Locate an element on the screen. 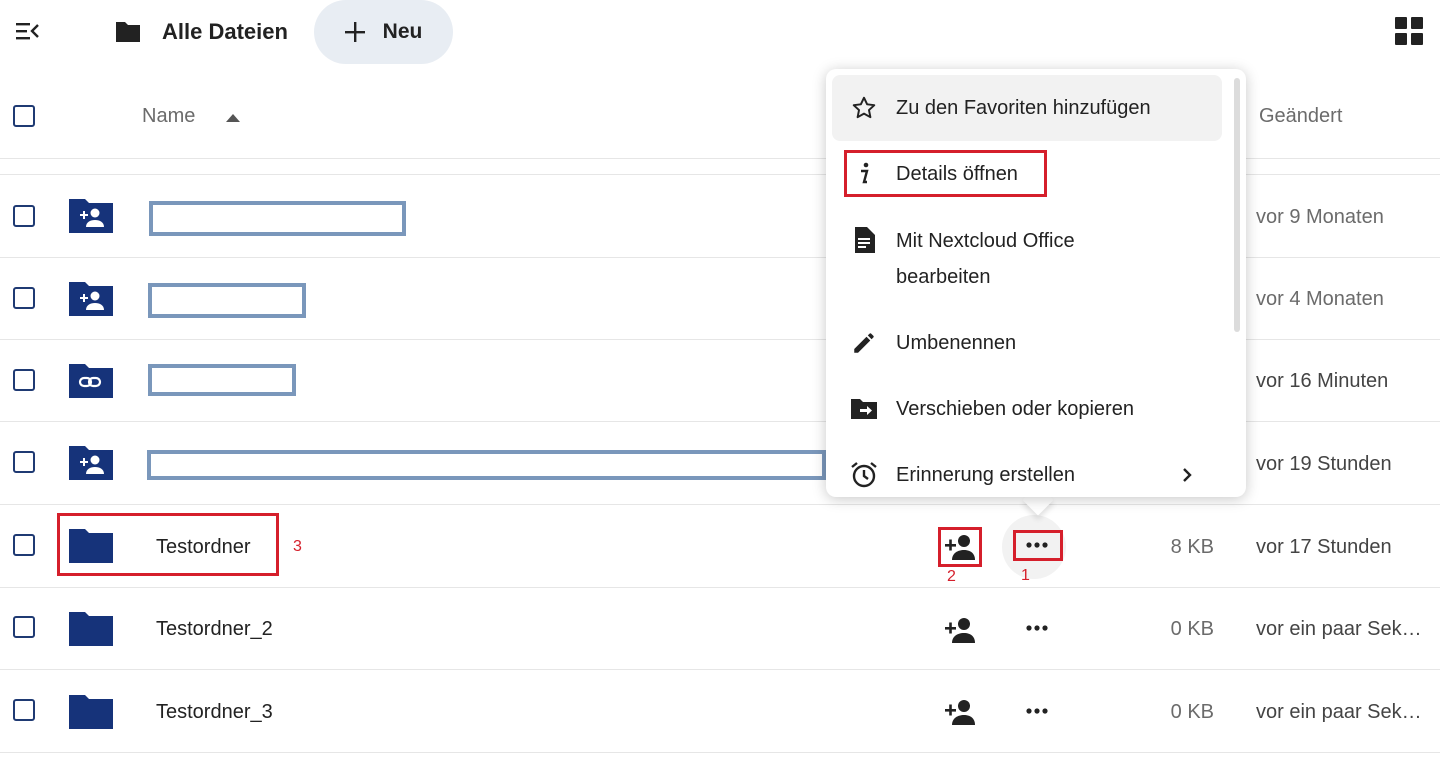  row-modified: vor 9 Monaten is located at coordinates (1320, 217).